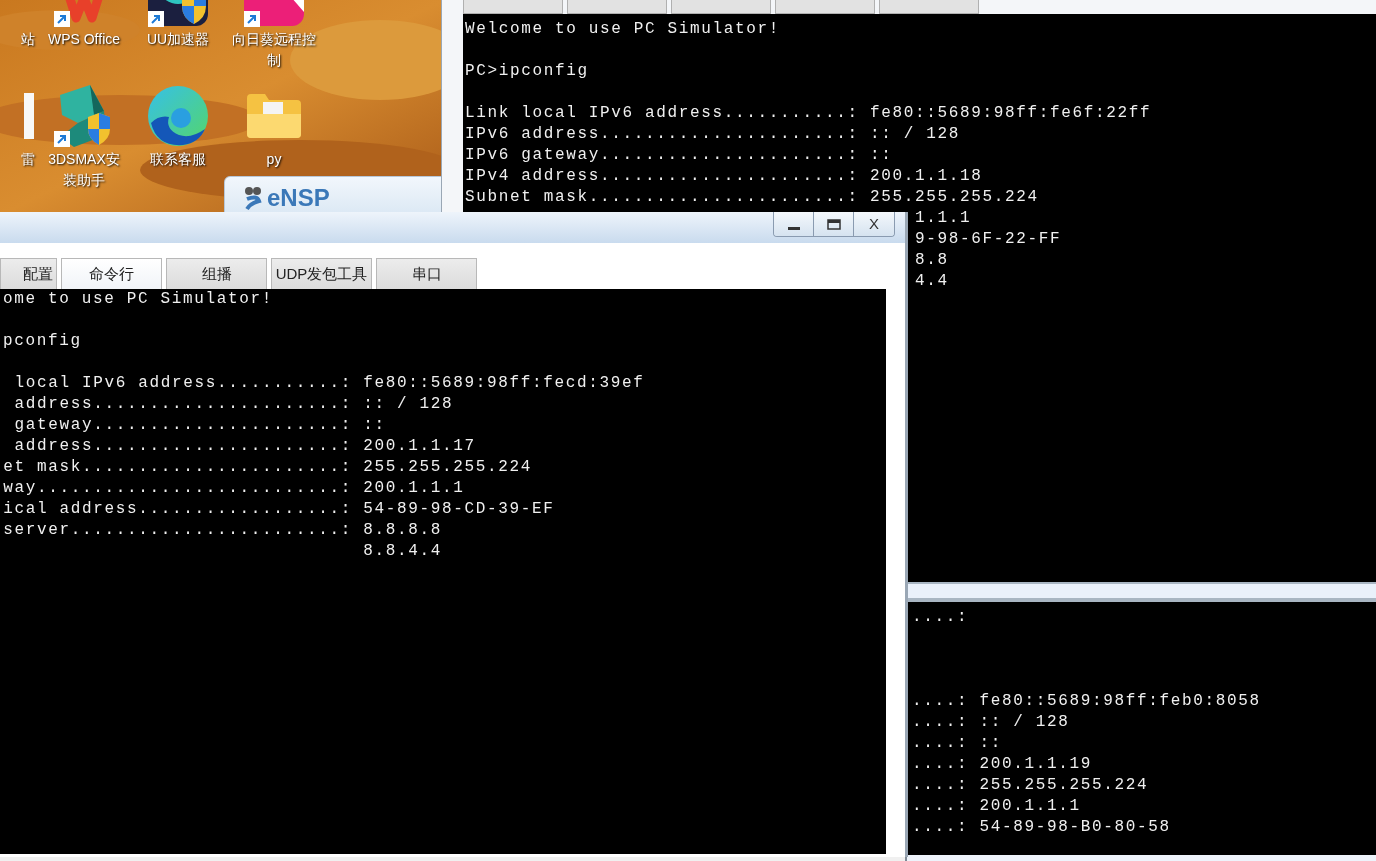 This screenshot has height=861, width=1376. Describe the element at coordinates (178, 116) in the screenshot. I see `browser-icon` at that location.